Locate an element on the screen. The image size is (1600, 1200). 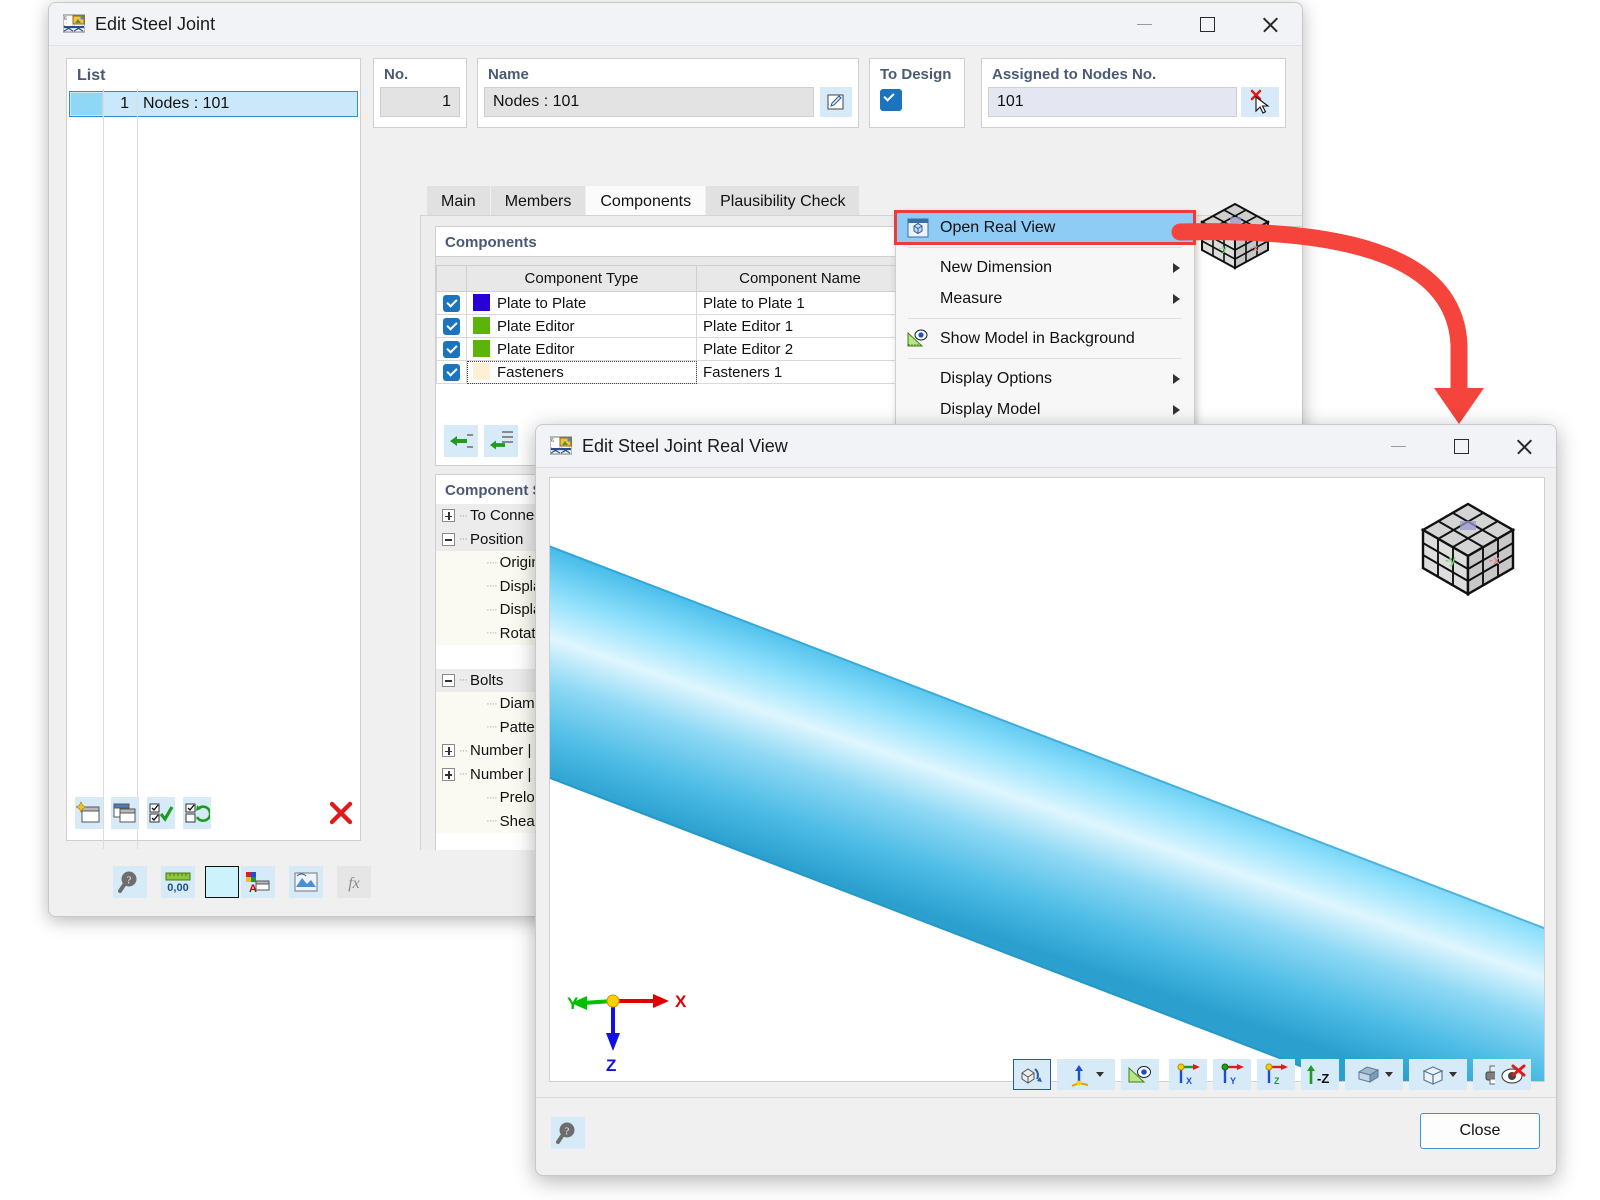
main-window-controls is located at coordinates (1207, 24).